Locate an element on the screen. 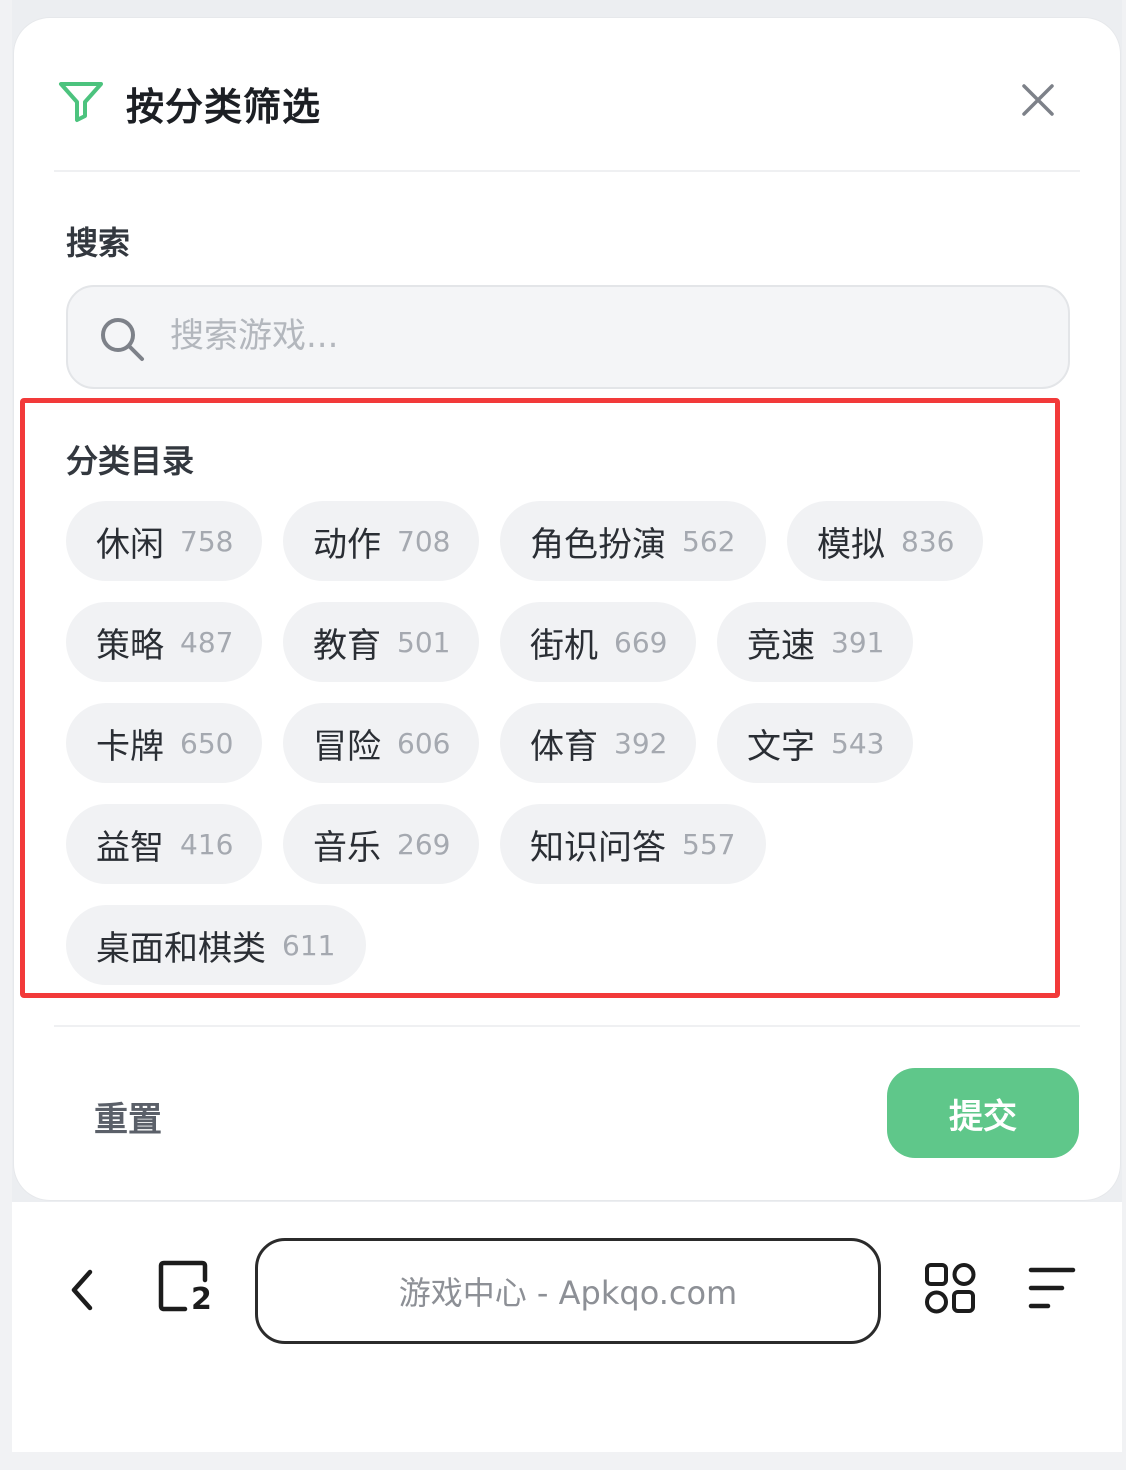  menu-icon is located at coordinates (1052, 1288).